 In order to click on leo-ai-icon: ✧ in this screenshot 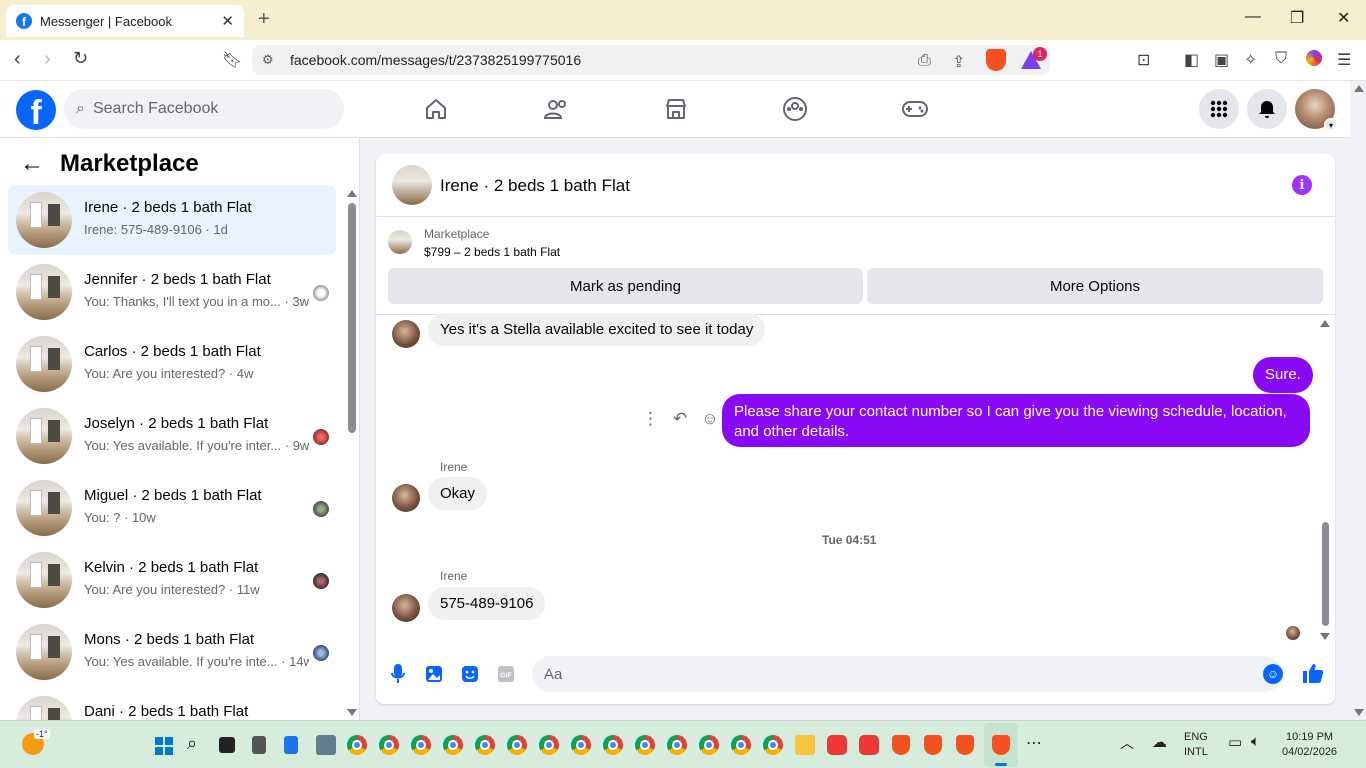, I will do `click(1250, 60)`.